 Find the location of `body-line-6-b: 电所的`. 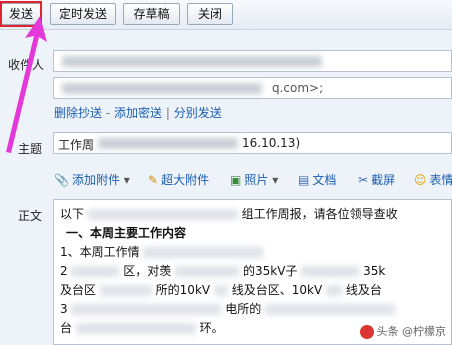

body-line-6-b: 电所的 is located at coordinates (243, 309).